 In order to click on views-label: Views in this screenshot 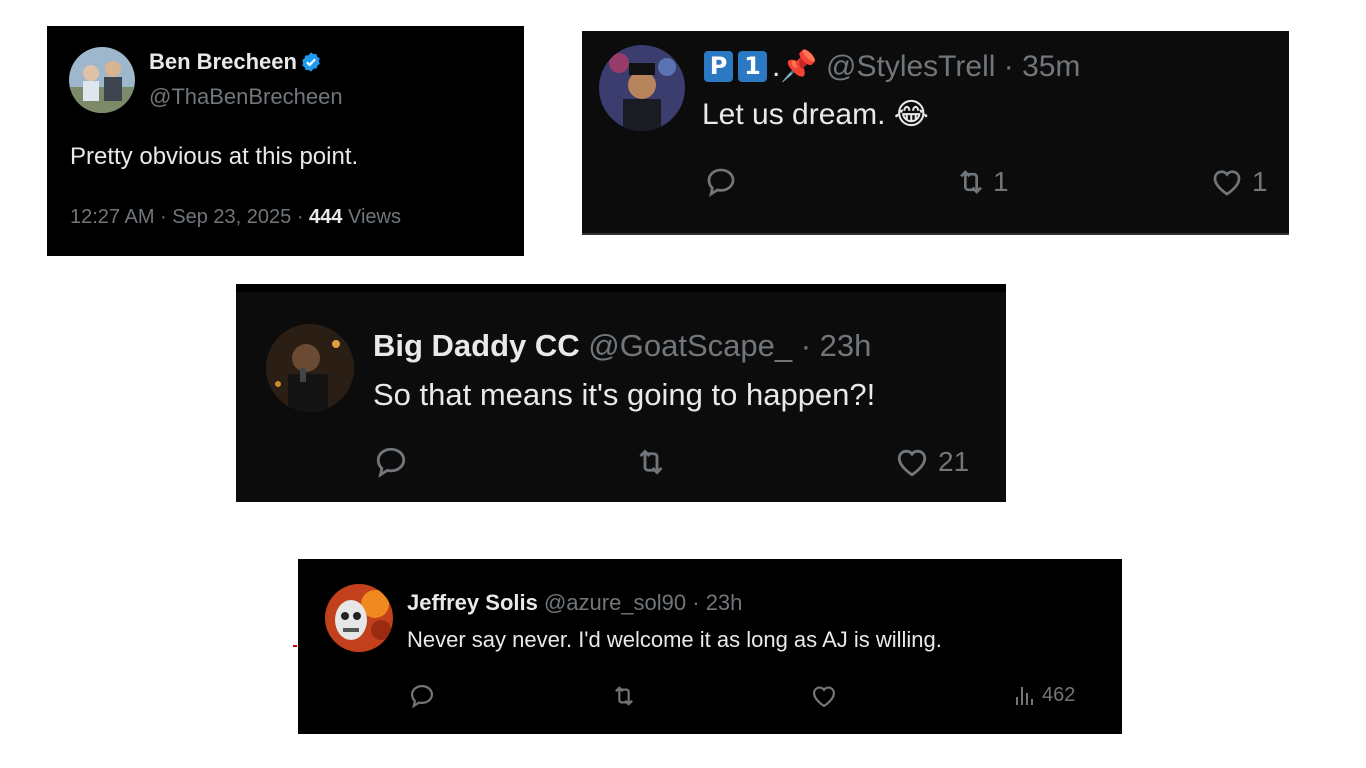, I will do `click(371, 217)`.